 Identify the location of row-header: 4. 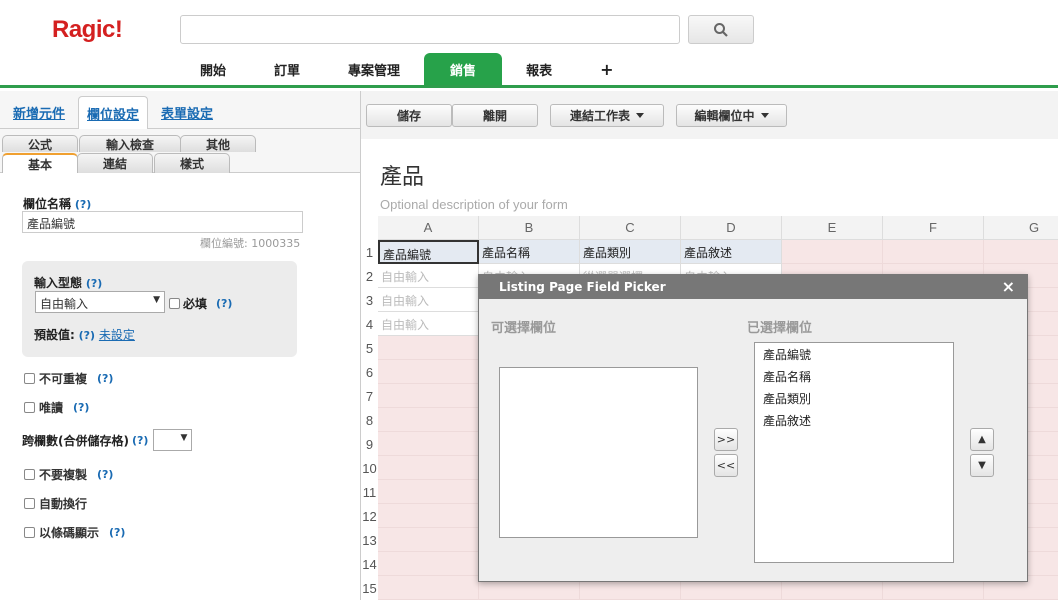
(369, 324).